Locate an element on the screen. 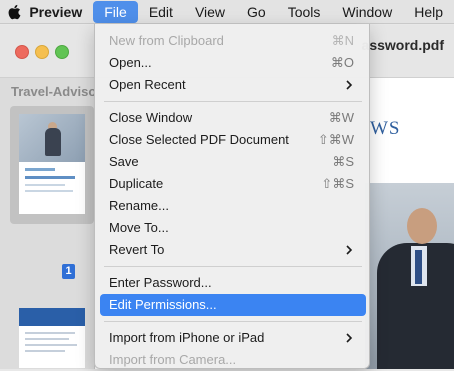  document-photo-head is located at coordinates (422, 226).